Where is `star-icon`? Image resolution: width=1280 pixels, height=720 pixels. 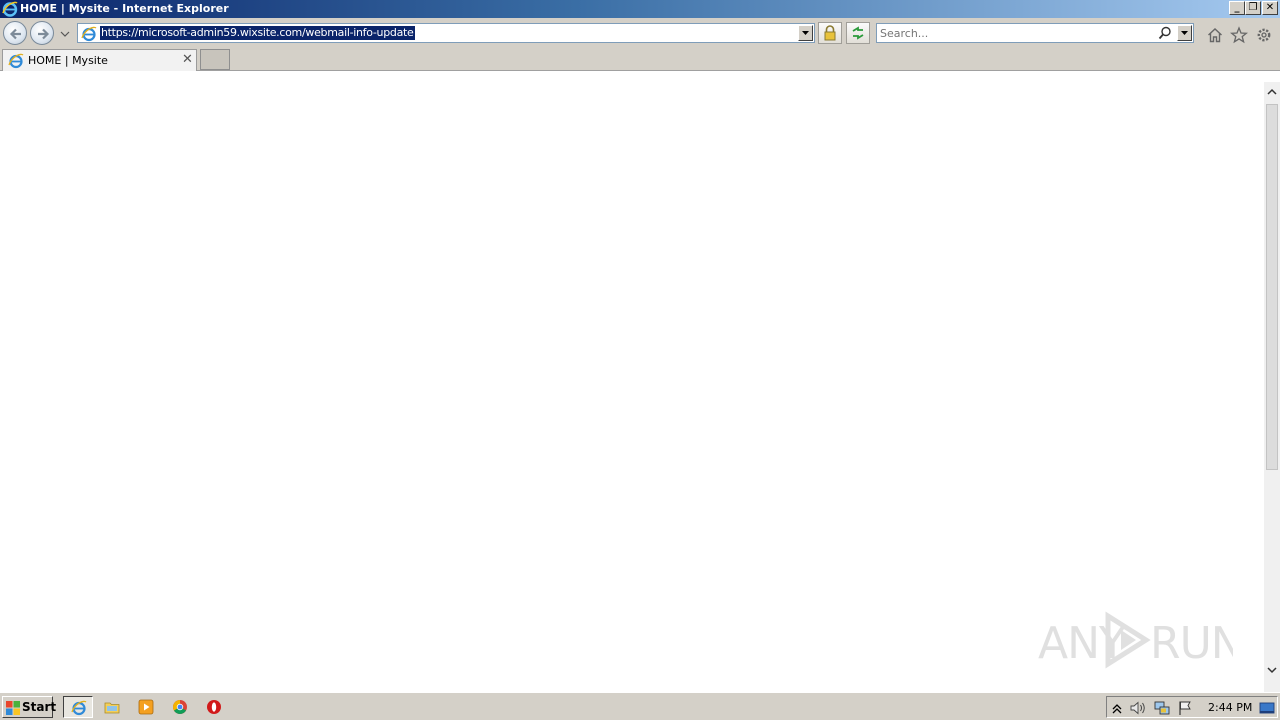 star-icon is located at coordinates (1239, 35).